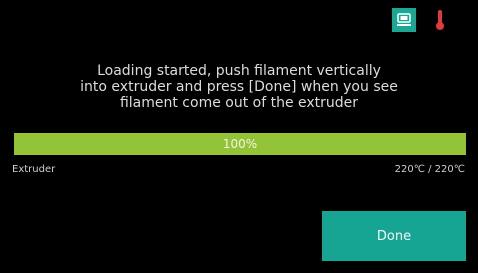 The image size is (478, 273). I want to click on status-icons, so click(422, 20).